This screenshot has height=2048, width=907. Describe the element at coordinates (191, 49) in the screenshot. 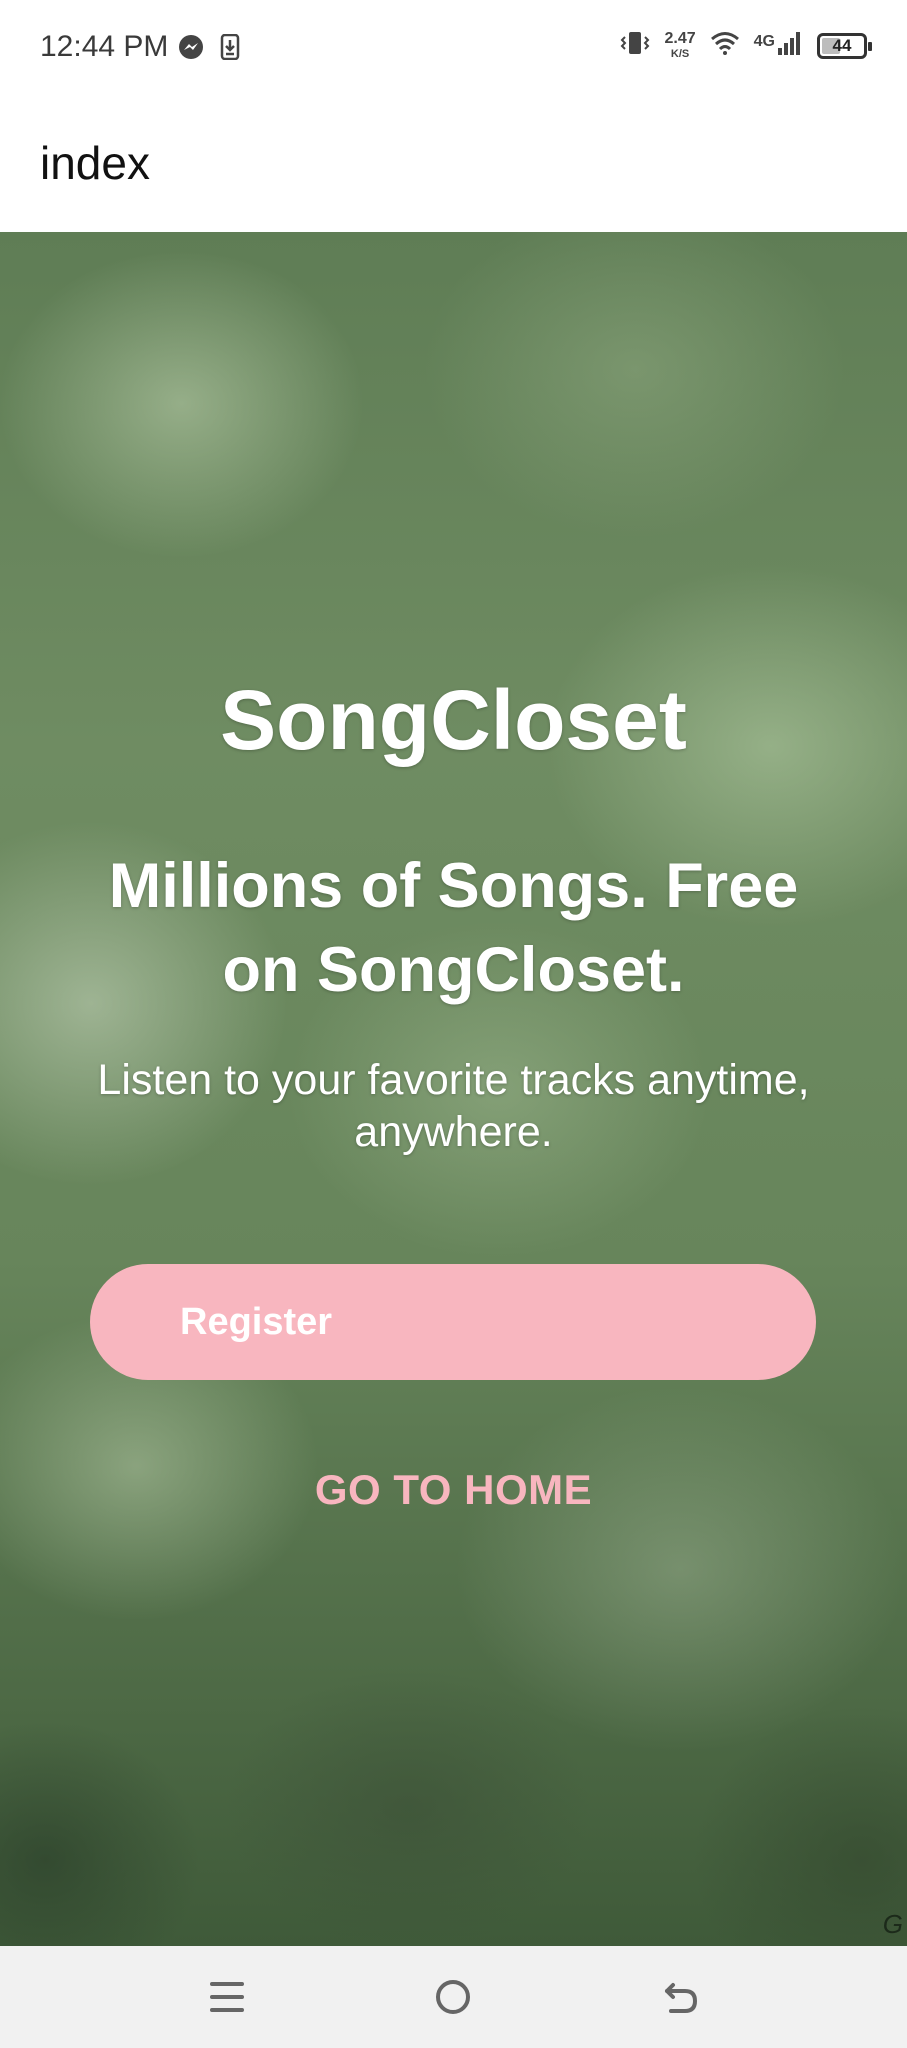

I see `messenger-icon` at that location.